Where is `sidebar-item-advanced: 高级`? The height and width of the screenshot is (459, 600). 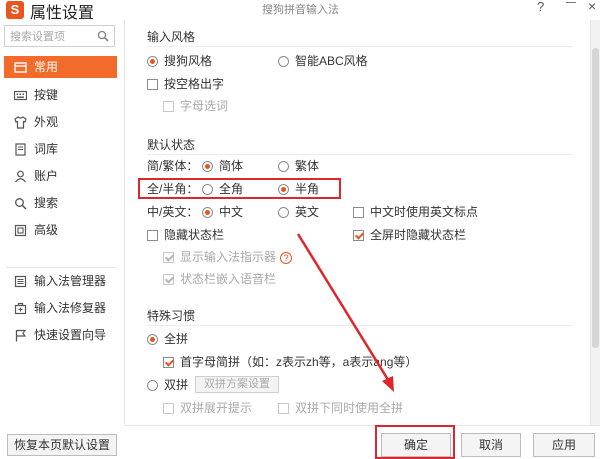
sidebar-item-advanced: 高级 is located at coordinates (60, 230).